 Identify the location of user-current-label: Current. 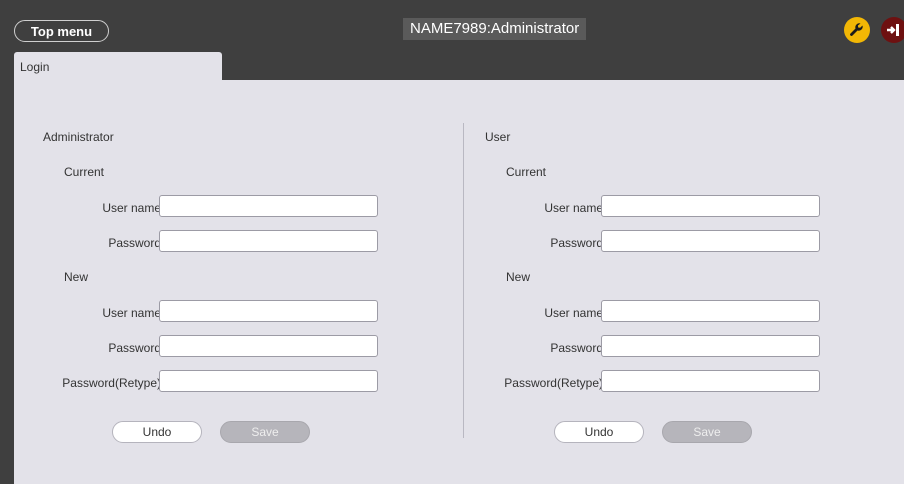
(526, 172).